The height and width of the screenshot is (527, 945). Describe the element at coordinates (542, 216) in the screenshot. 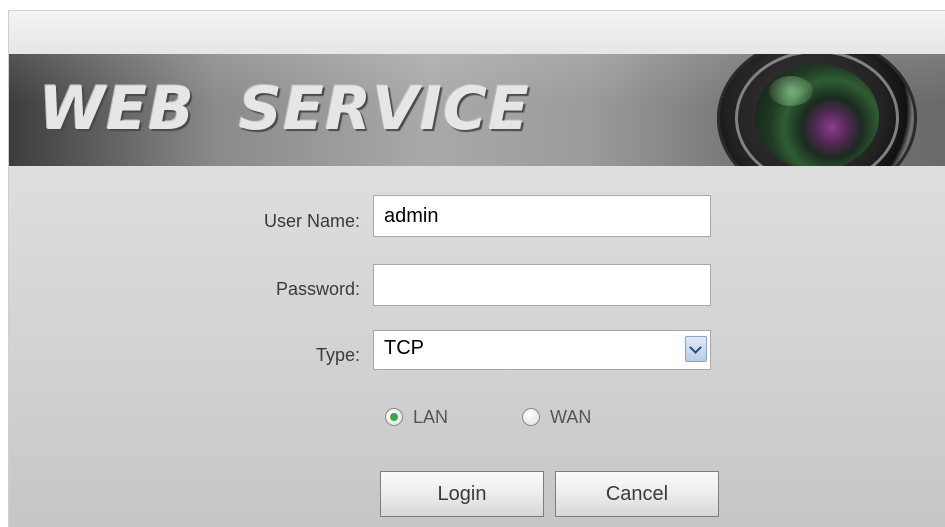

I see `username-input` at that location.